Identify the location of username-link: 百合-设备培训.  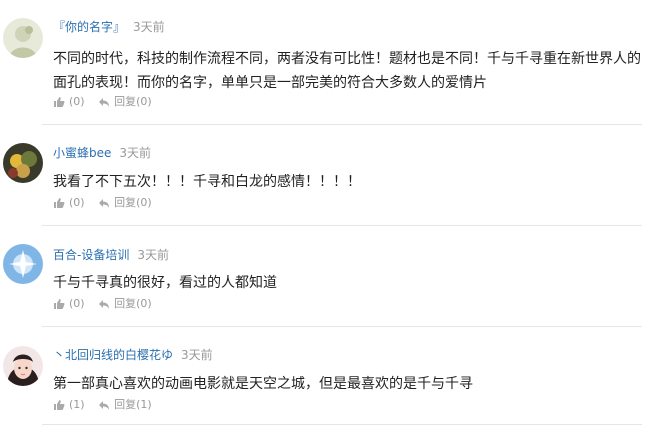
(91, 255).